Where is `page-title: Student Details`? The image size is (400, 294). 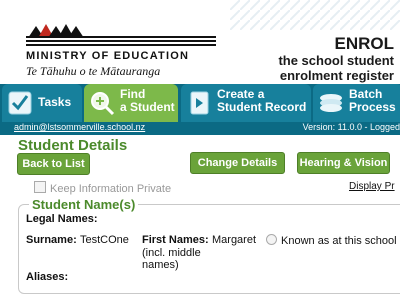
page-title: Student Details is located at coordinates (73, 145).